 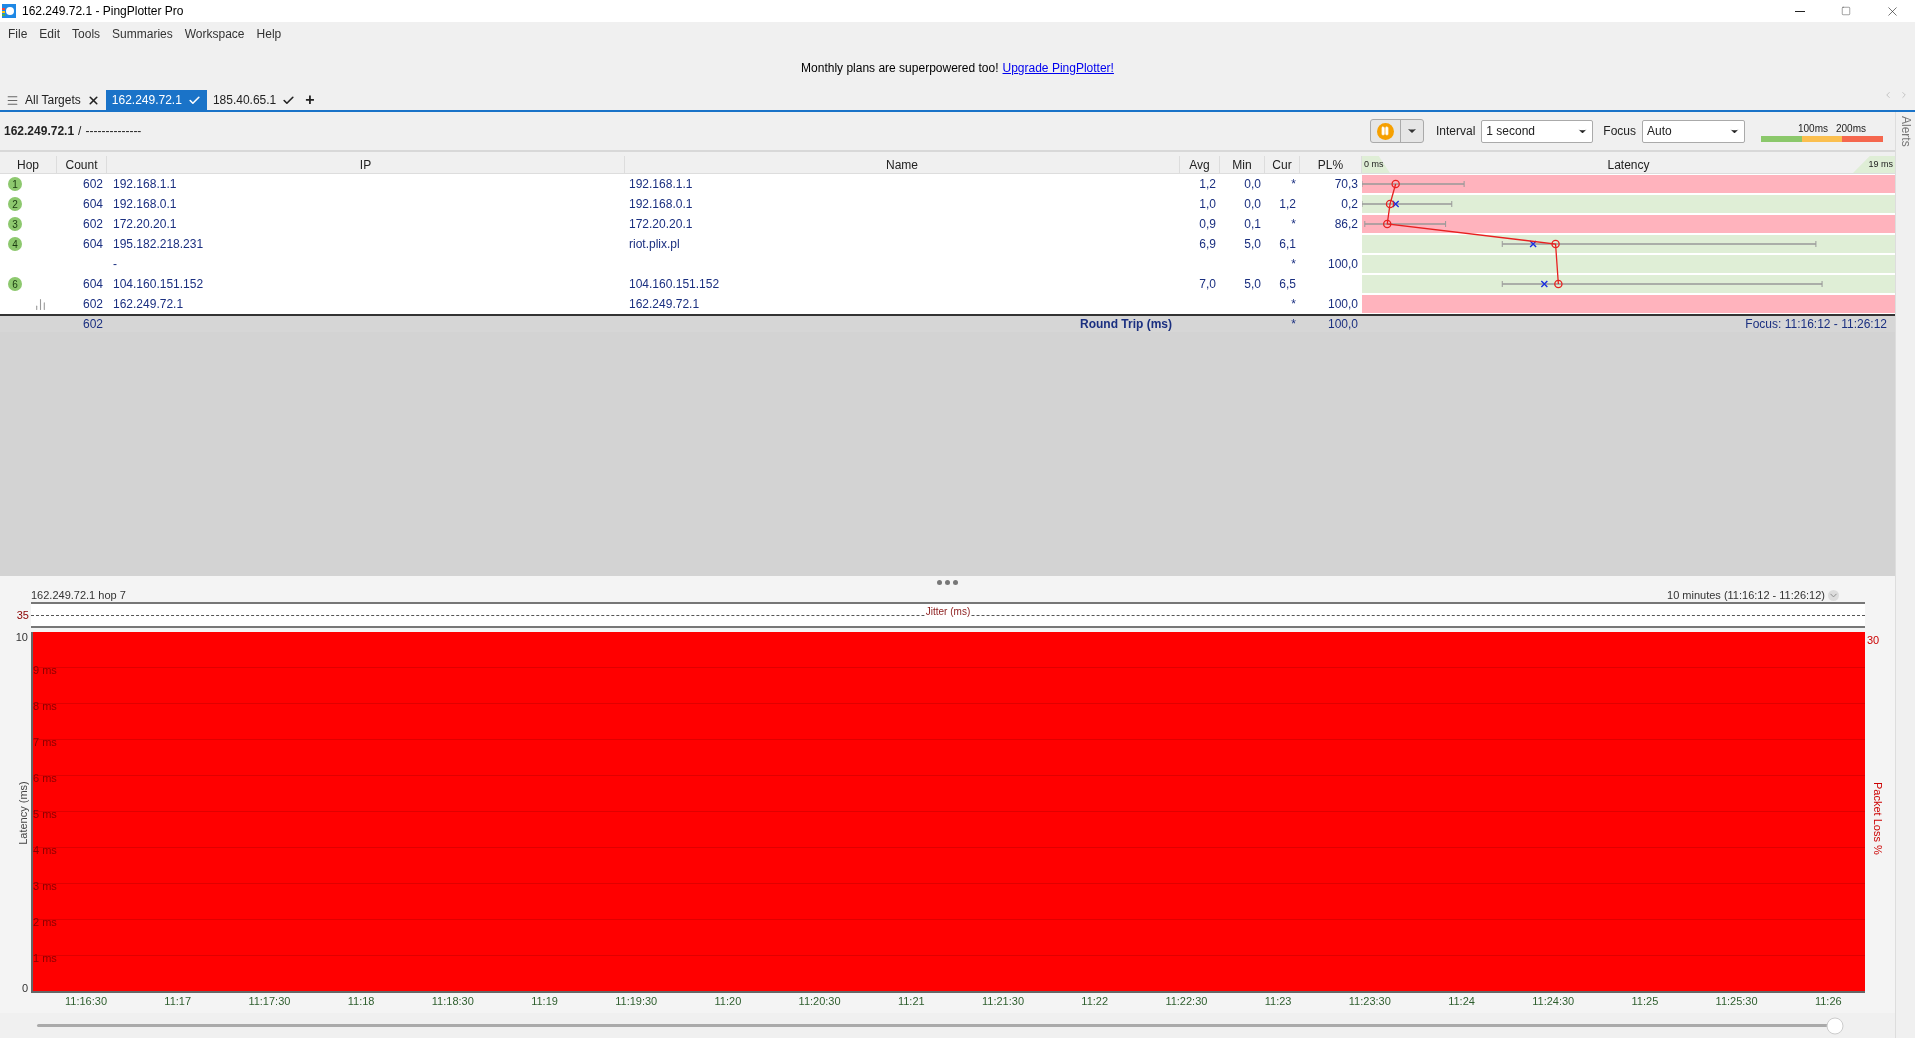 I want to click on column-header: Latency, so click(x=1628, y=164).